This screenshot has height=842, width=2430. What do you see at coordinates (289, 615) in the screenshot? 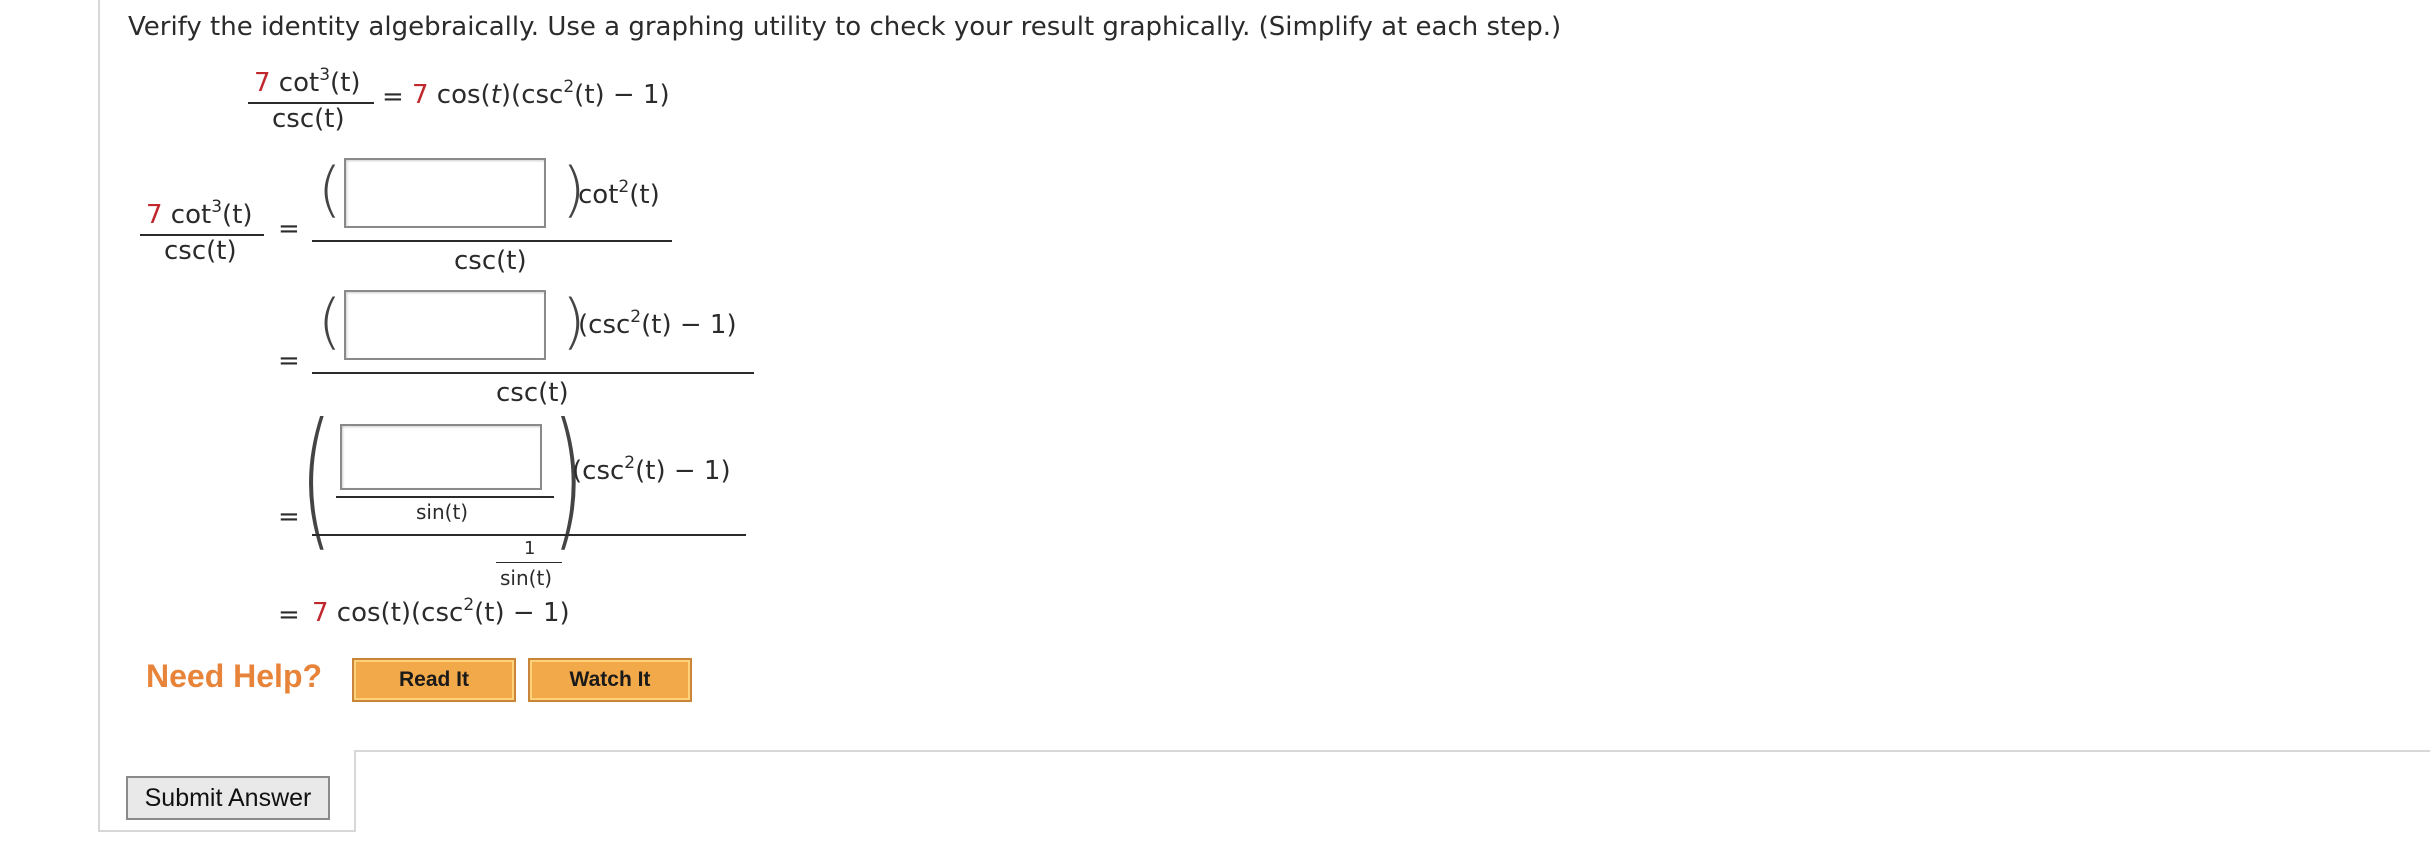
I see `final-equals: =` at bounding box center [289, 615].